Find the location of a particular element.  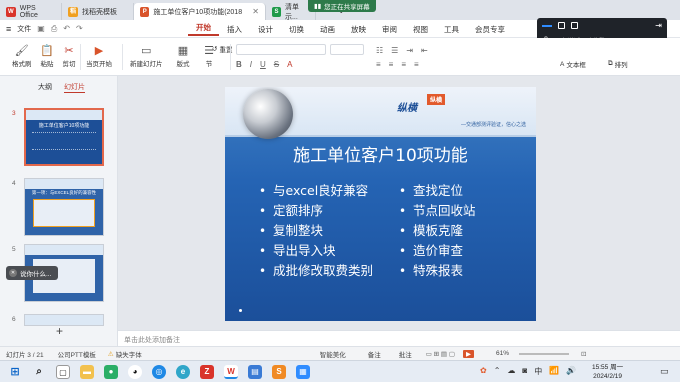

notes-area: 单击此处添加备注 is located at coordinates (399, 338).